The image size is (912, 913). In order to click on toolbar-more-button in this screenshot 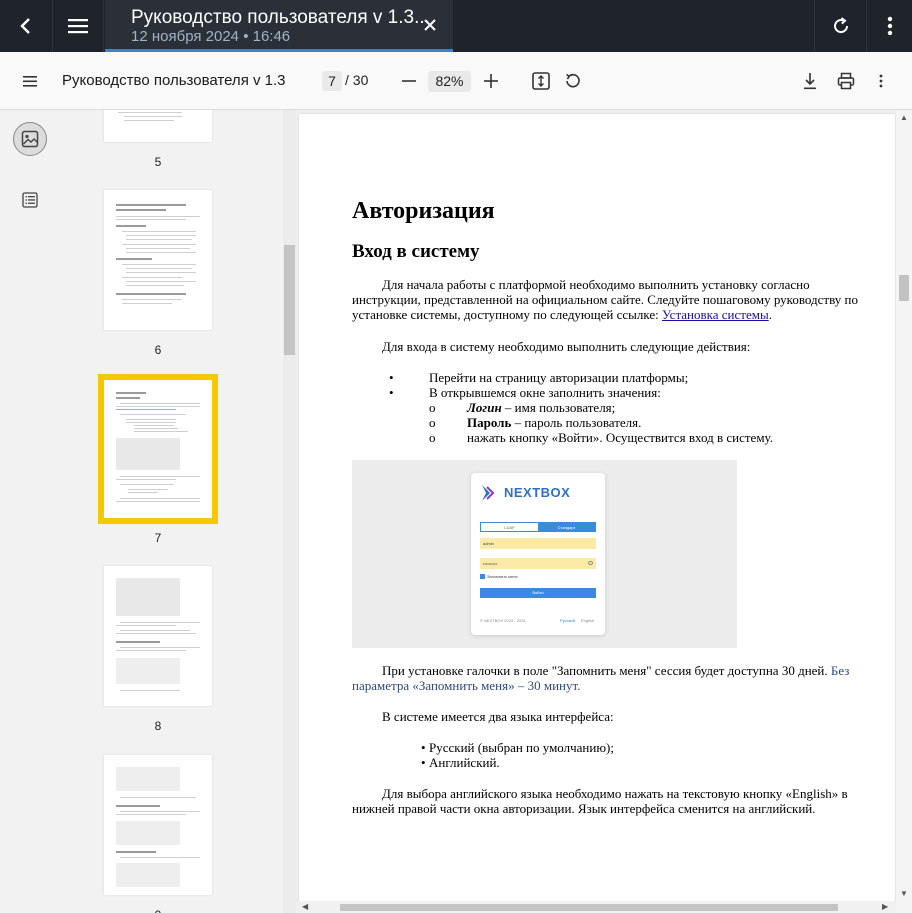, I will do `click(881, 81)`.